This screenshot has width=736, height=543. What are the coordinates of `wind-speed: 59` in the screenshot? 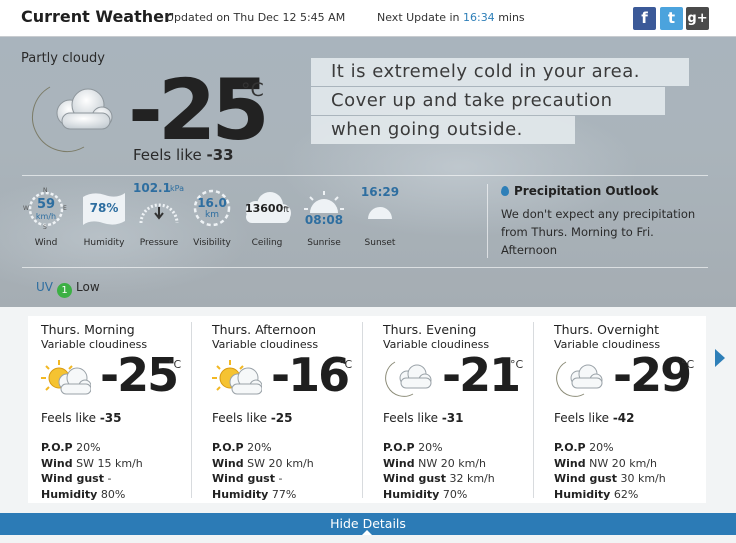 It's located at (46, 204).